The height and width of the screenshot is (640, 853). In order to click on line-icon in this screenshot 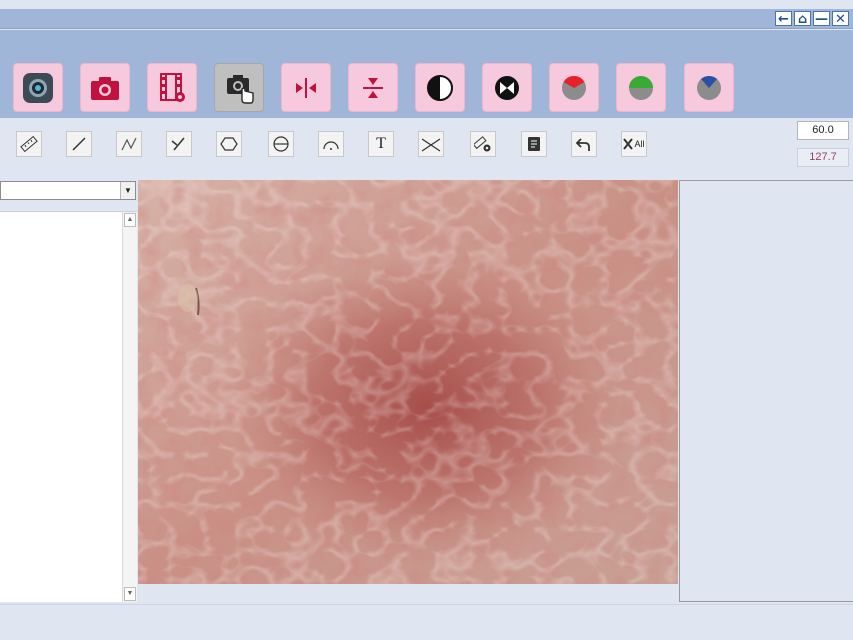, I will do `click(79, 144)`.